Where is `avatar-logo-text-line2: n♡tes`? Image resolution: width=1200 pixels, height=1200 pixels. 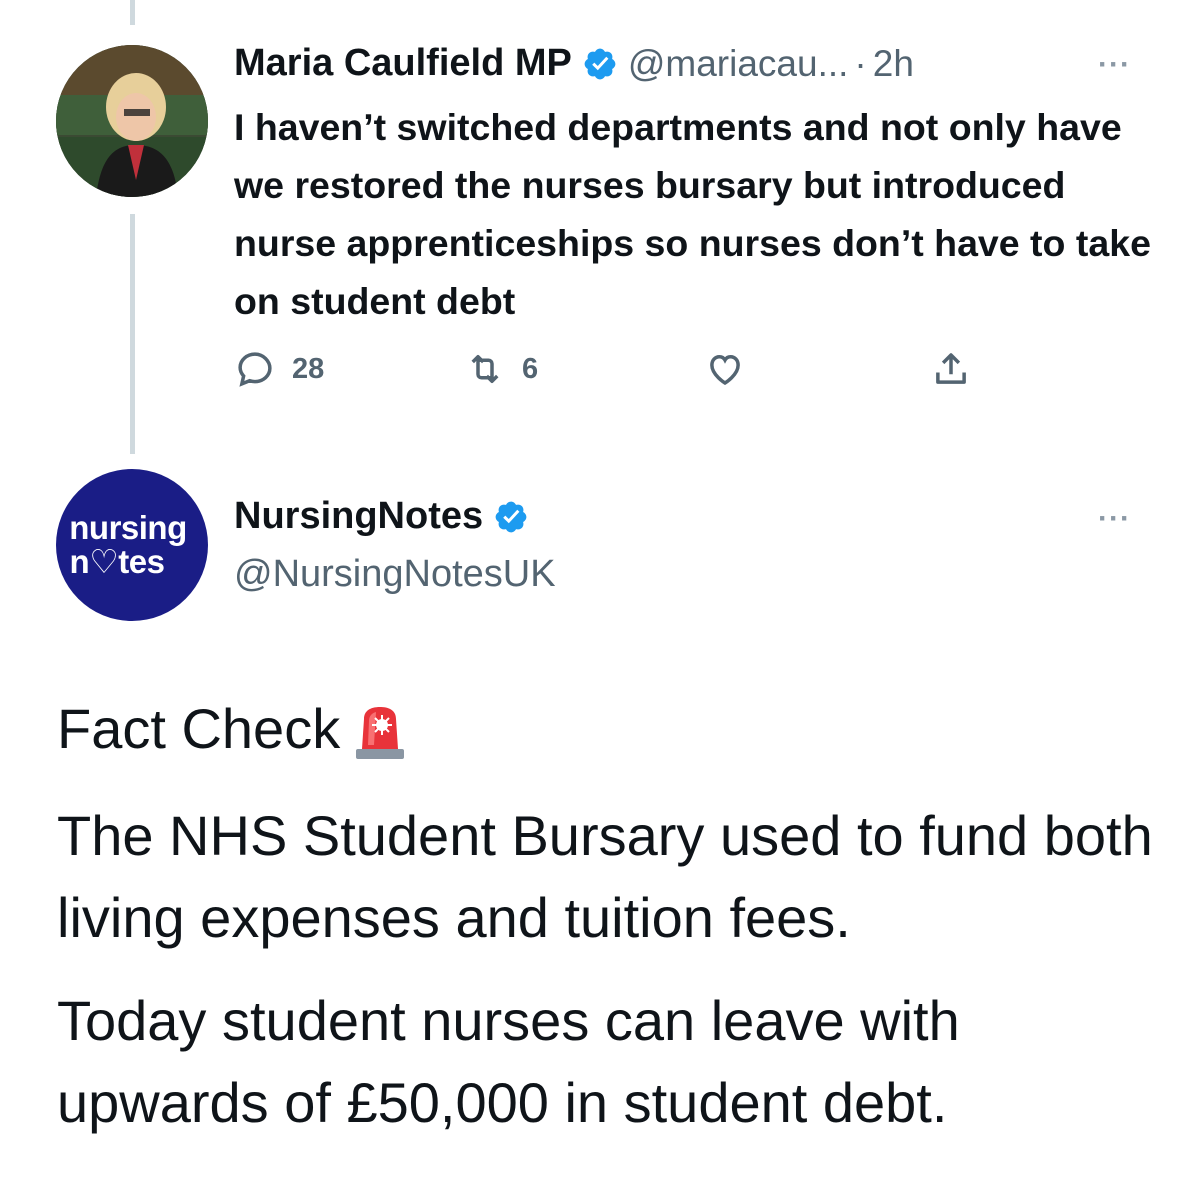 avatar-logo-text-line2: n♡tes is located at coordinates (117, 561).